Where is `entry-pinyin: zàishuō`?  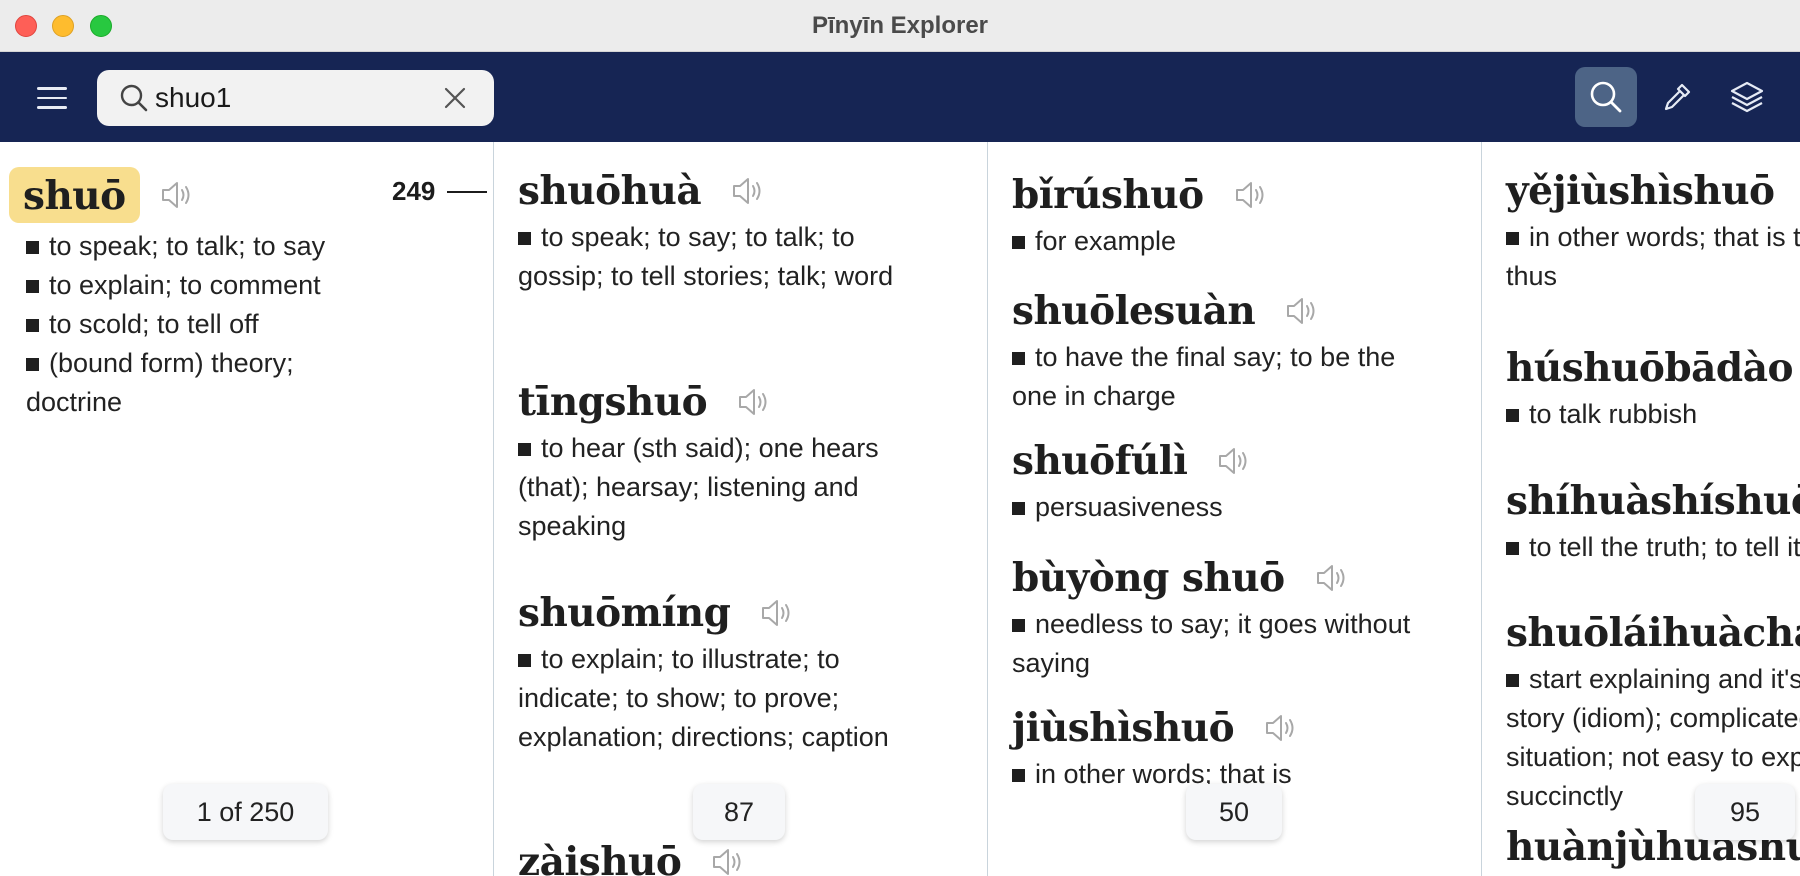
entry-pinyin: zàishuō is located at coordinates (600, 857).